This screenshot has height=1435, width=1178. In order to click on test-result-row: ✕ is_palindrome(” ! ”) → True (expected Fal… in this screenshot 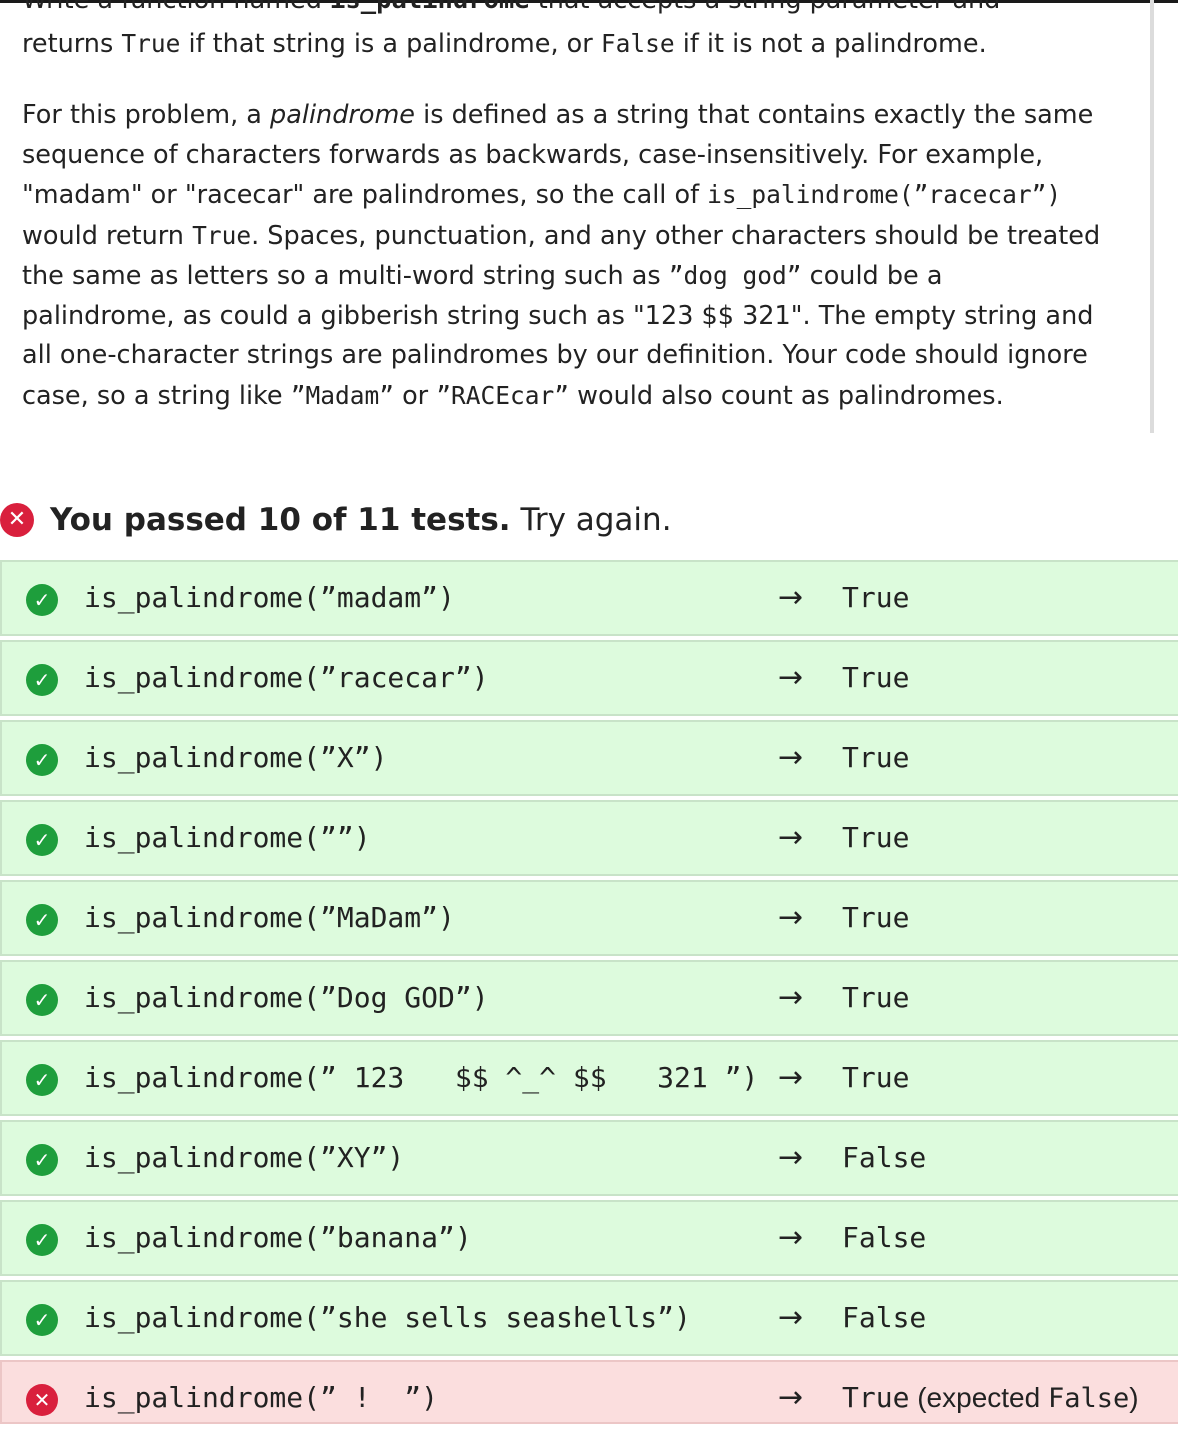, I will do `click(589, 1392)`.